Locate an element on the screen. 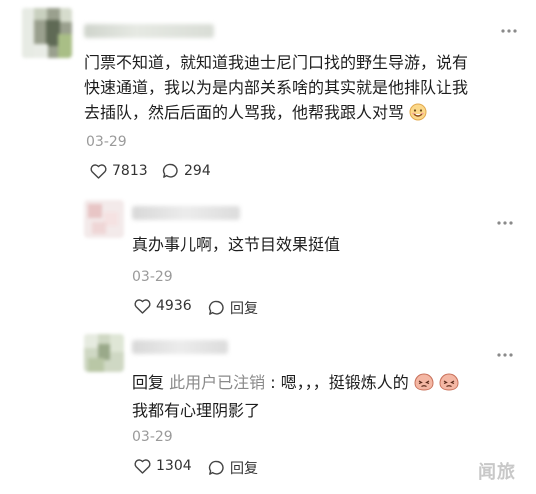  reply-prefix: 回复 is located at coordinates (148, 382).